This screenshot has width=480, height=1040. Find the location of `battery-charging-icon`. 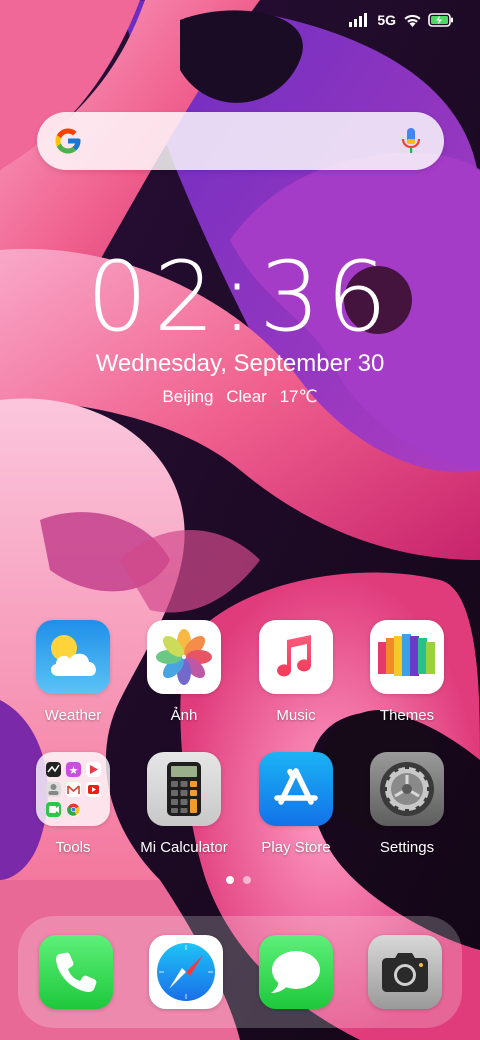

battery-charging-icon is located at coordinates (440, 20).